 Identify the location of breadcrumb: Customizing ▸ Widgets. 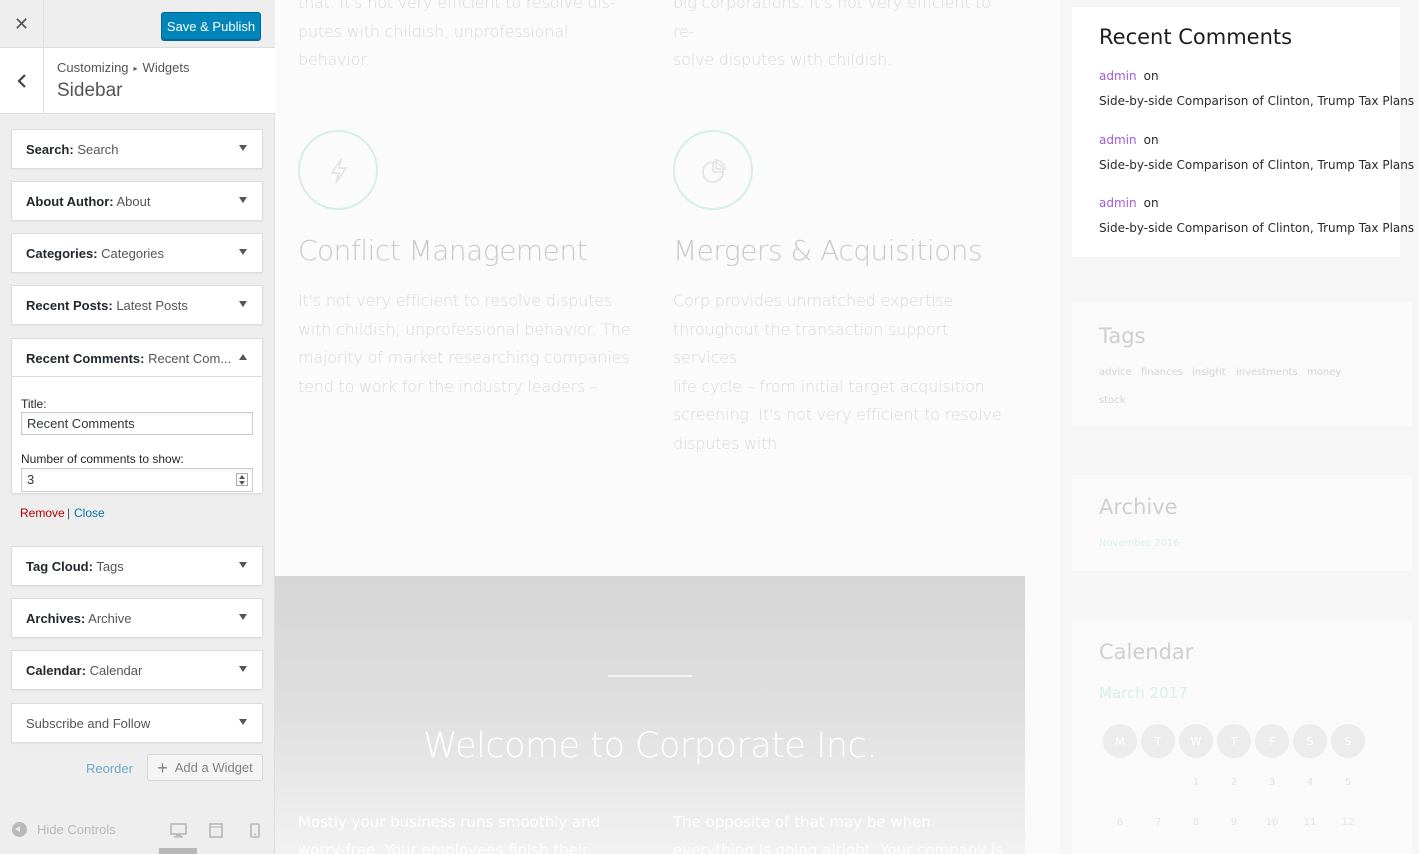
(123, 67).